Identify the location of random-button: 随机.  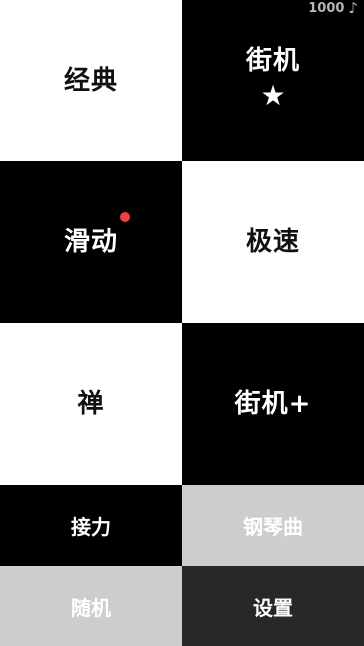
(91, 606).